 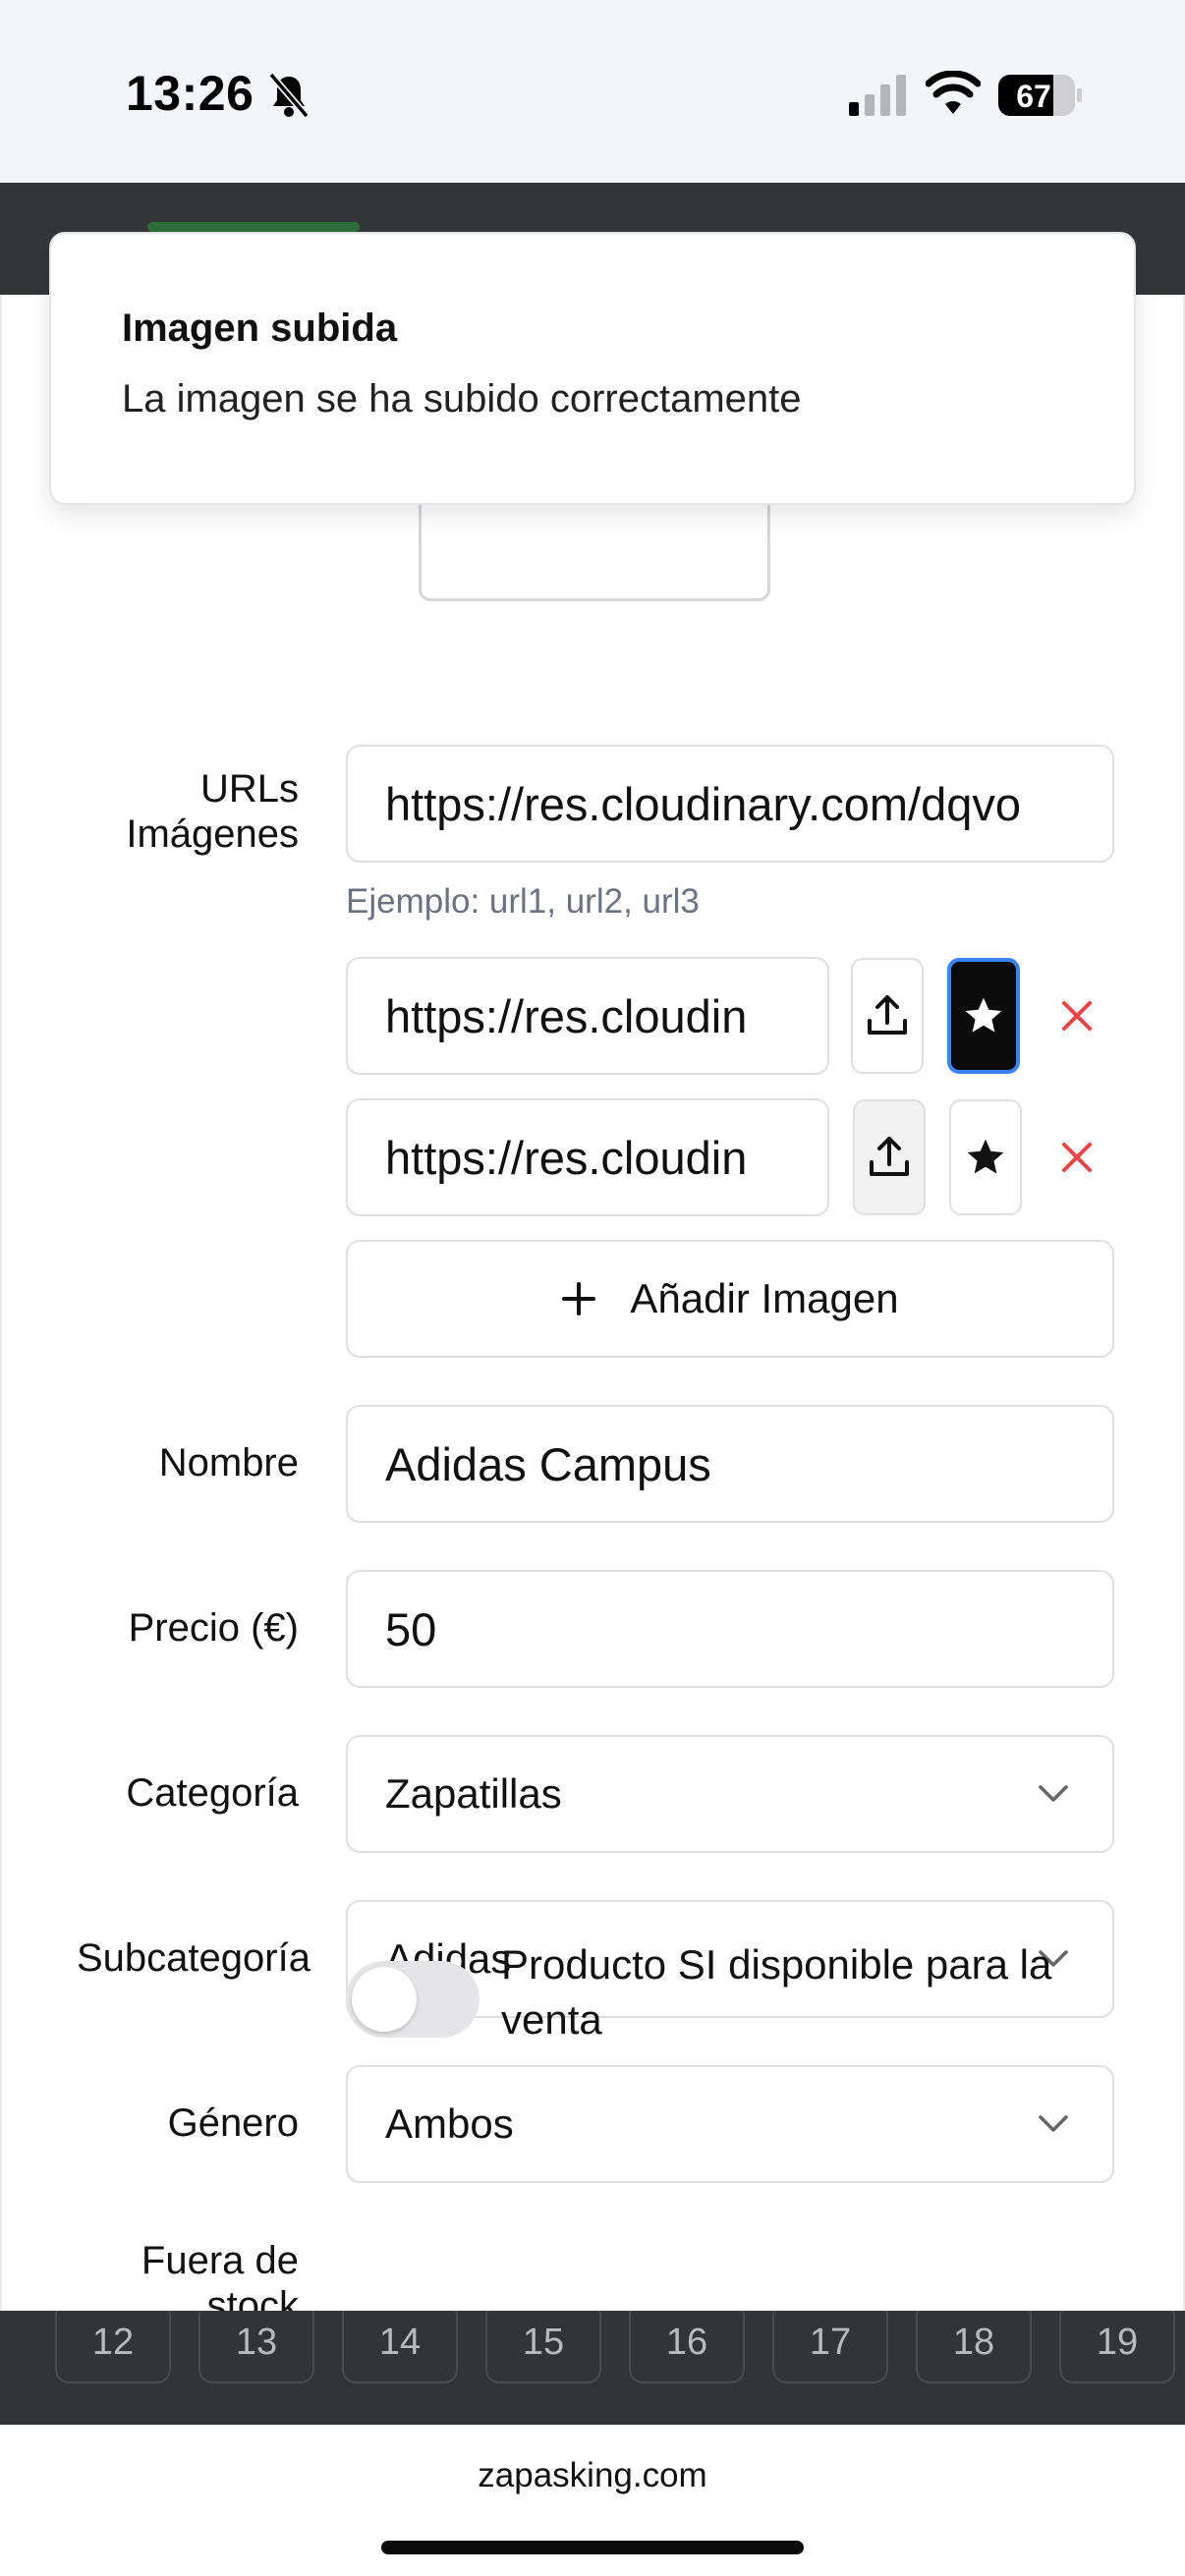 I want to click on calendar-day: 18, so click(x=974, y=2347).